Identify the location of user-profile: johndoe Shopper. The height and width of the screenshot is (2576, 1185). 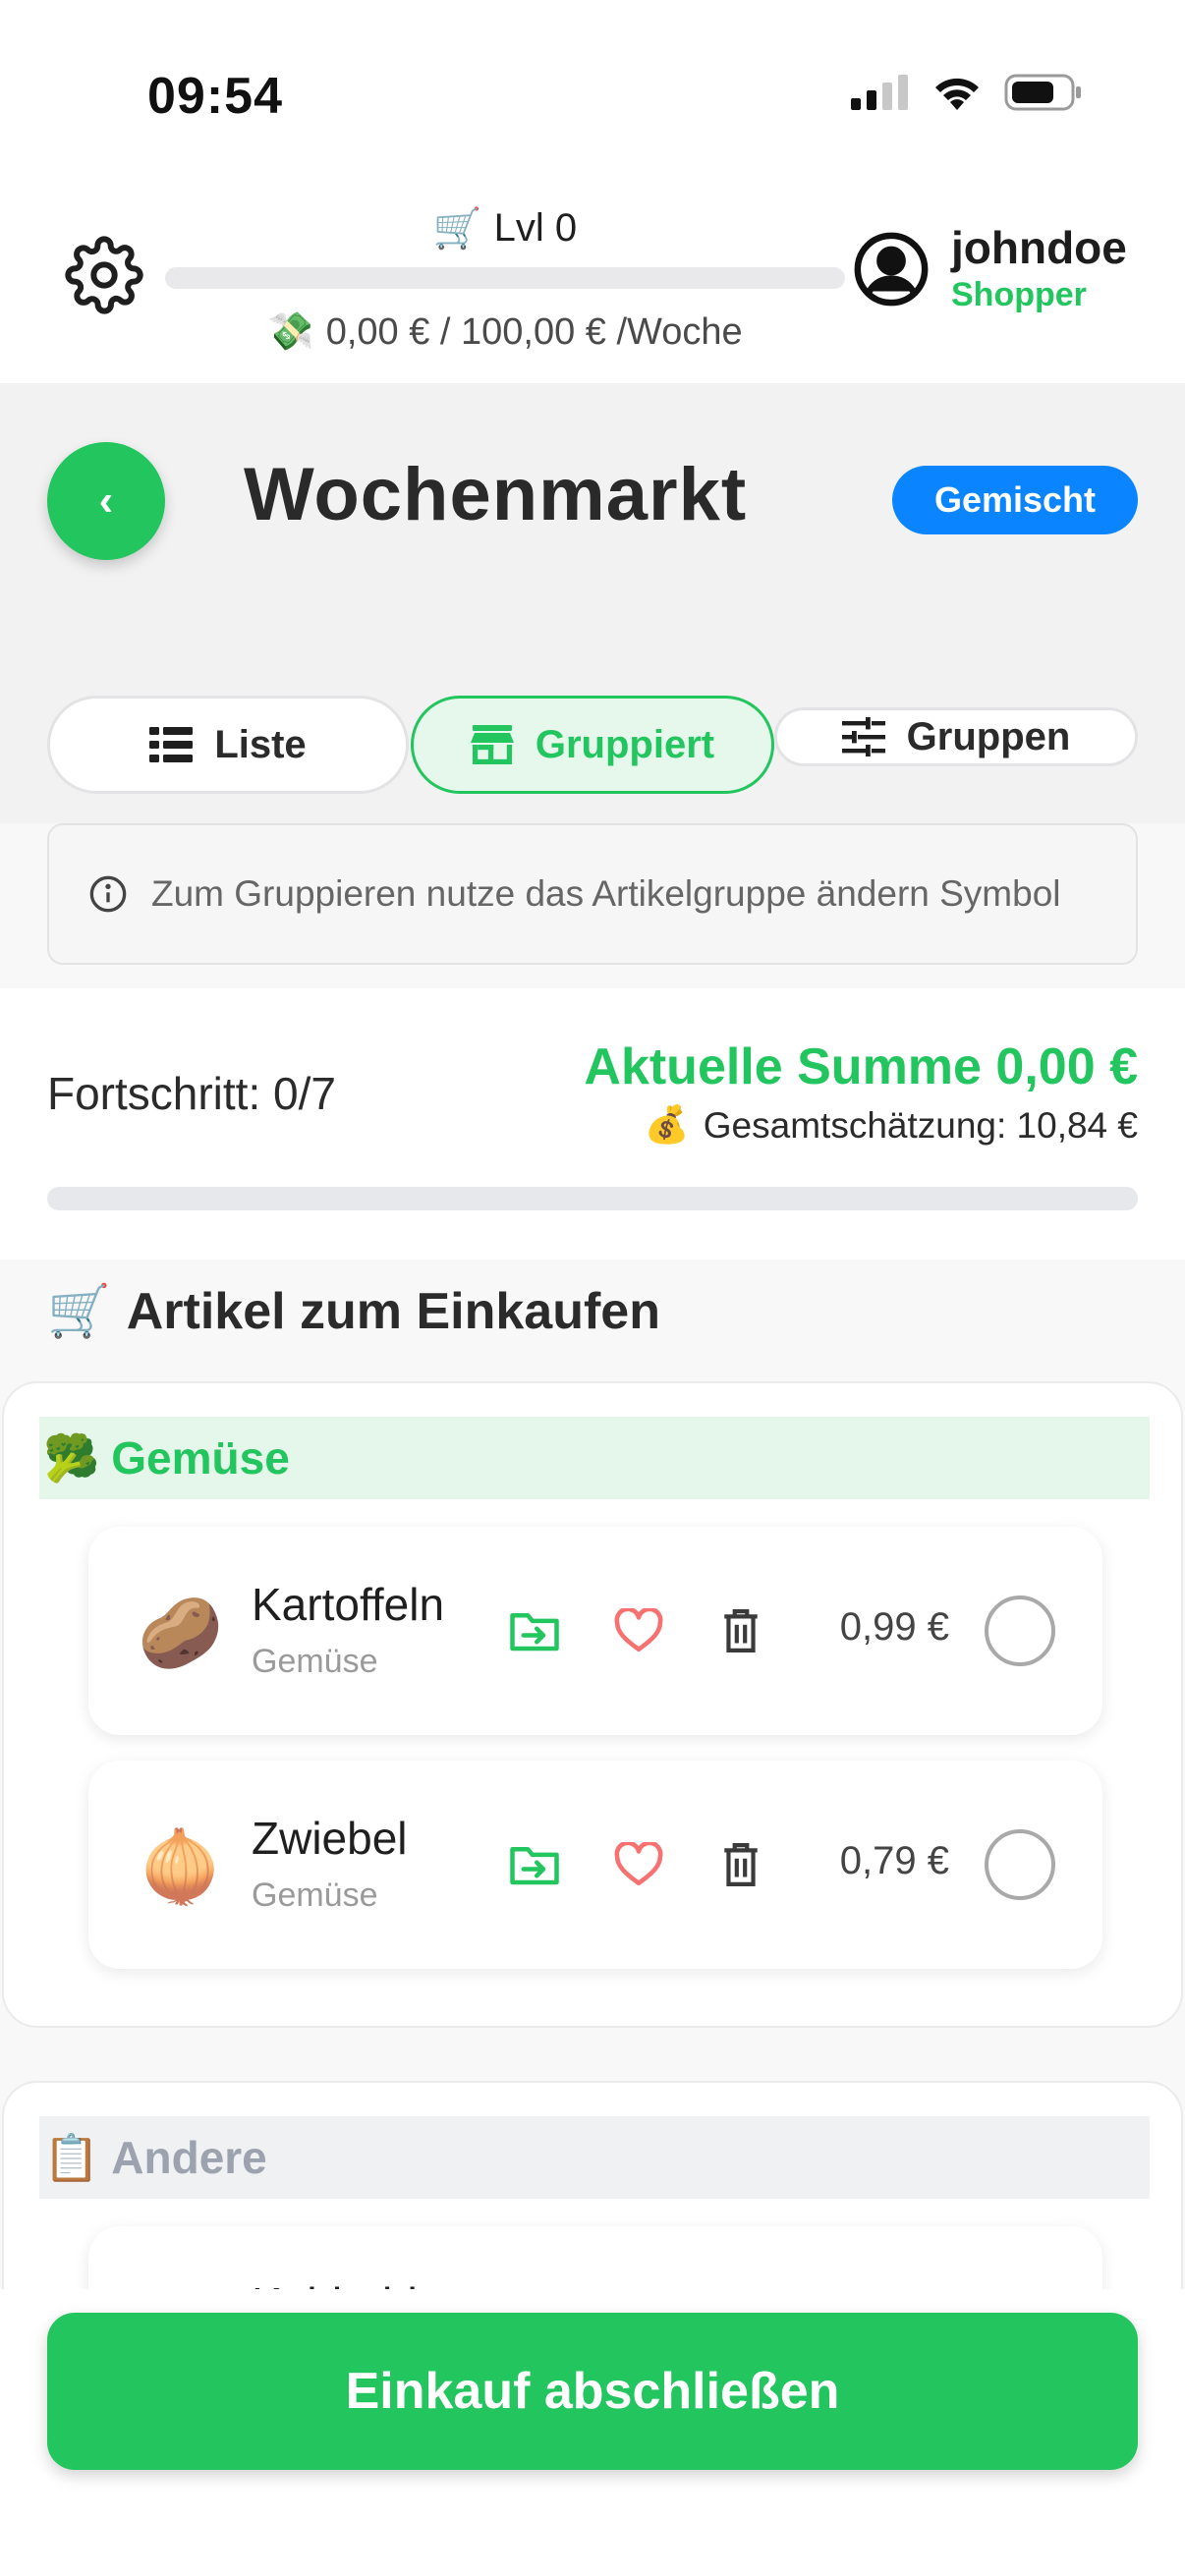
(989, 269).